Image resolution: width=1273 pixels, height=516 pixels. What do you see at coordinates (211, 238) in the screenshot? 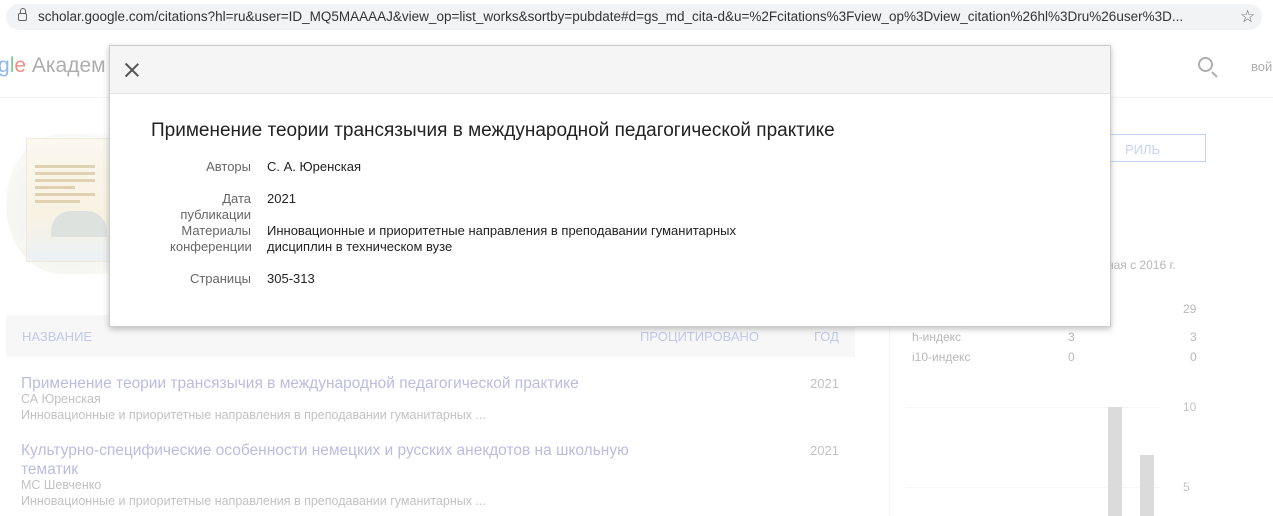
I see `field-label-conference: Материалы конференции` at bounding box center [211, 238].